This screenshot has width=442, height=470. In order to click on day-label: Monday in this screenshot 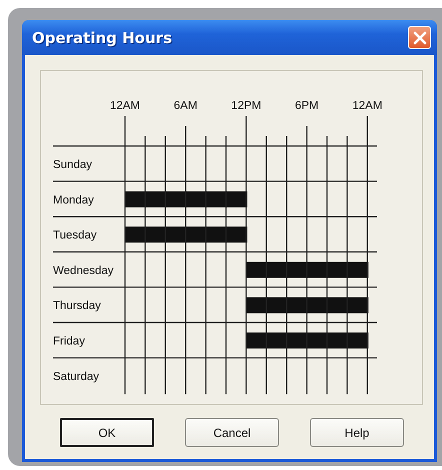, I will do `click(73, 200)`.